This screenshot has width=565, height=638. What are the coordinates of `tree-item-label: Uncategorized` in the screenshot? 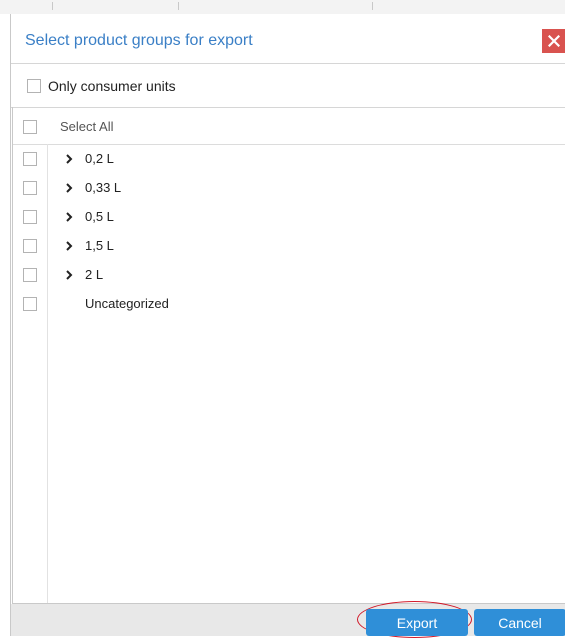 It's located at (127, 303).